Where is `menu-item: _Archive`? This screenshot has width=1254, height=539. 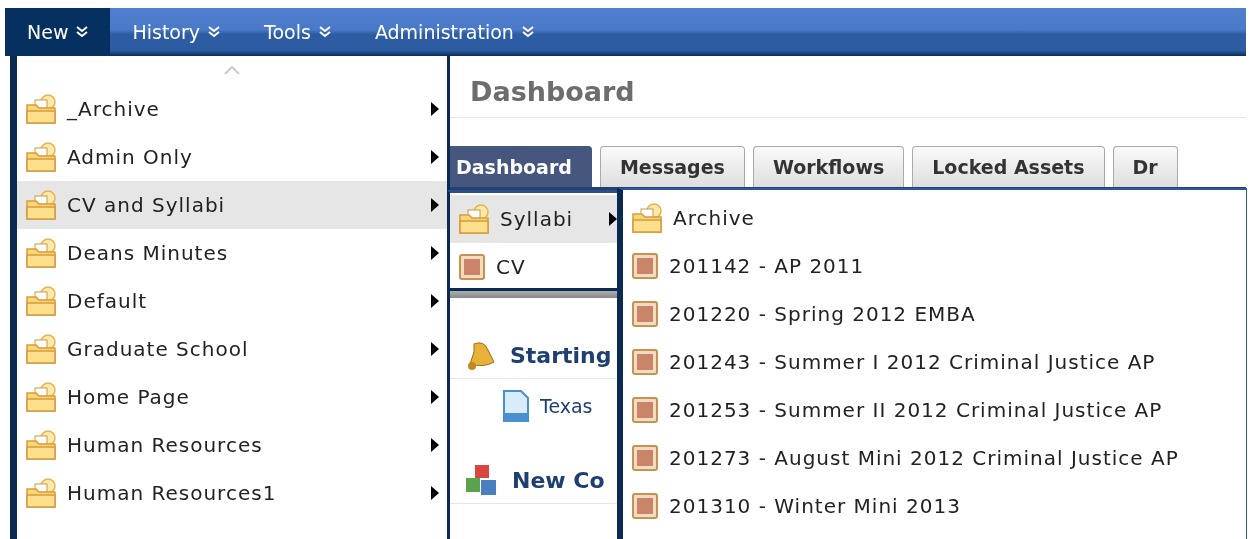 menu-item: _Archive is located at coordinates (232, 109).